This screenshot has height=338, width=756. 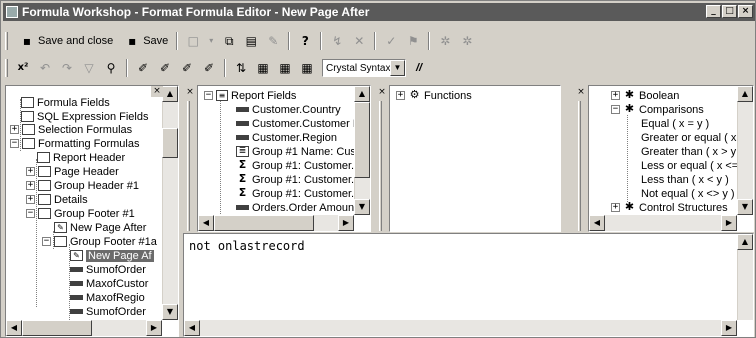 What do you see at coordinates (581, 92) in the screenshot?
I see `close-operators-pane-icon: ×` at bounding box center [581, 92].